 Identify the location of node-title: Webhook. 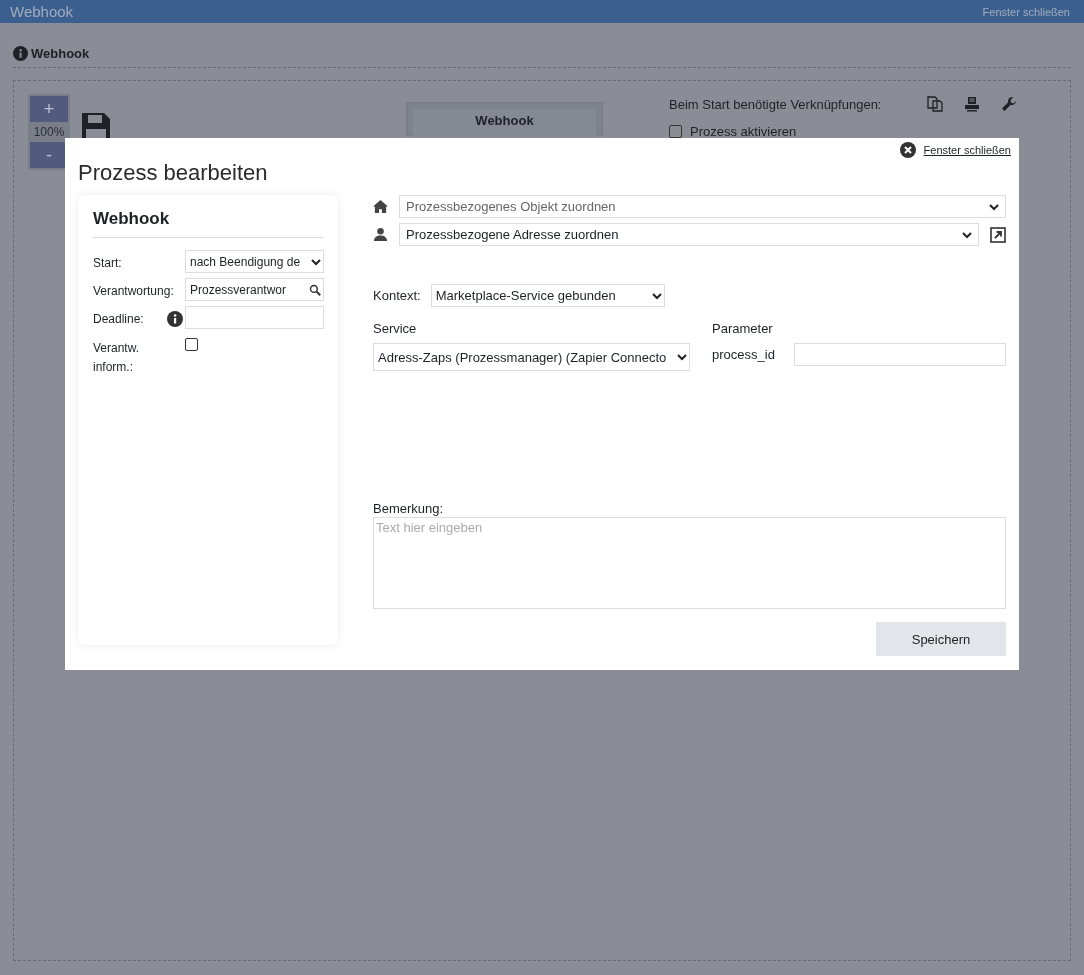
(504, 123).